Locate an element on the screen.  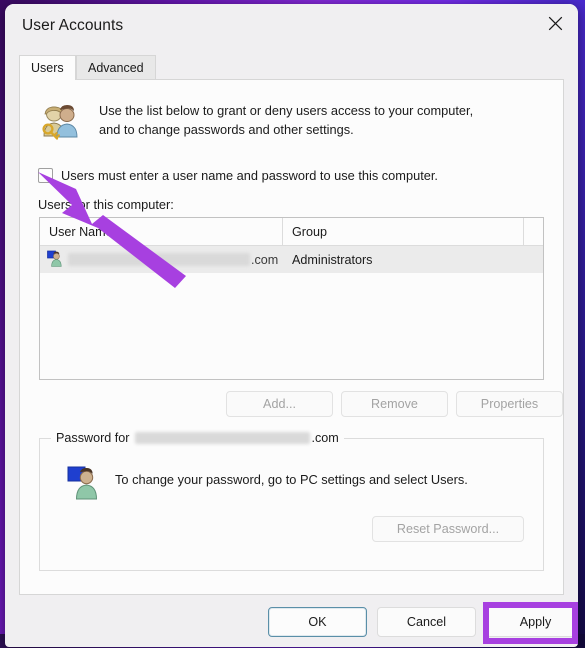
cell-user-name: .com is located at coordinates (161, 260).